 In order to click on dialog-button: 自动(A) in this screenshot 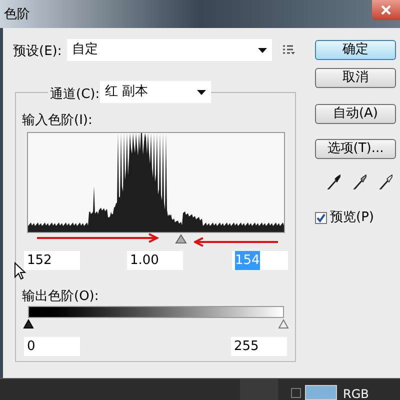, I will do `click(355, 114)`.